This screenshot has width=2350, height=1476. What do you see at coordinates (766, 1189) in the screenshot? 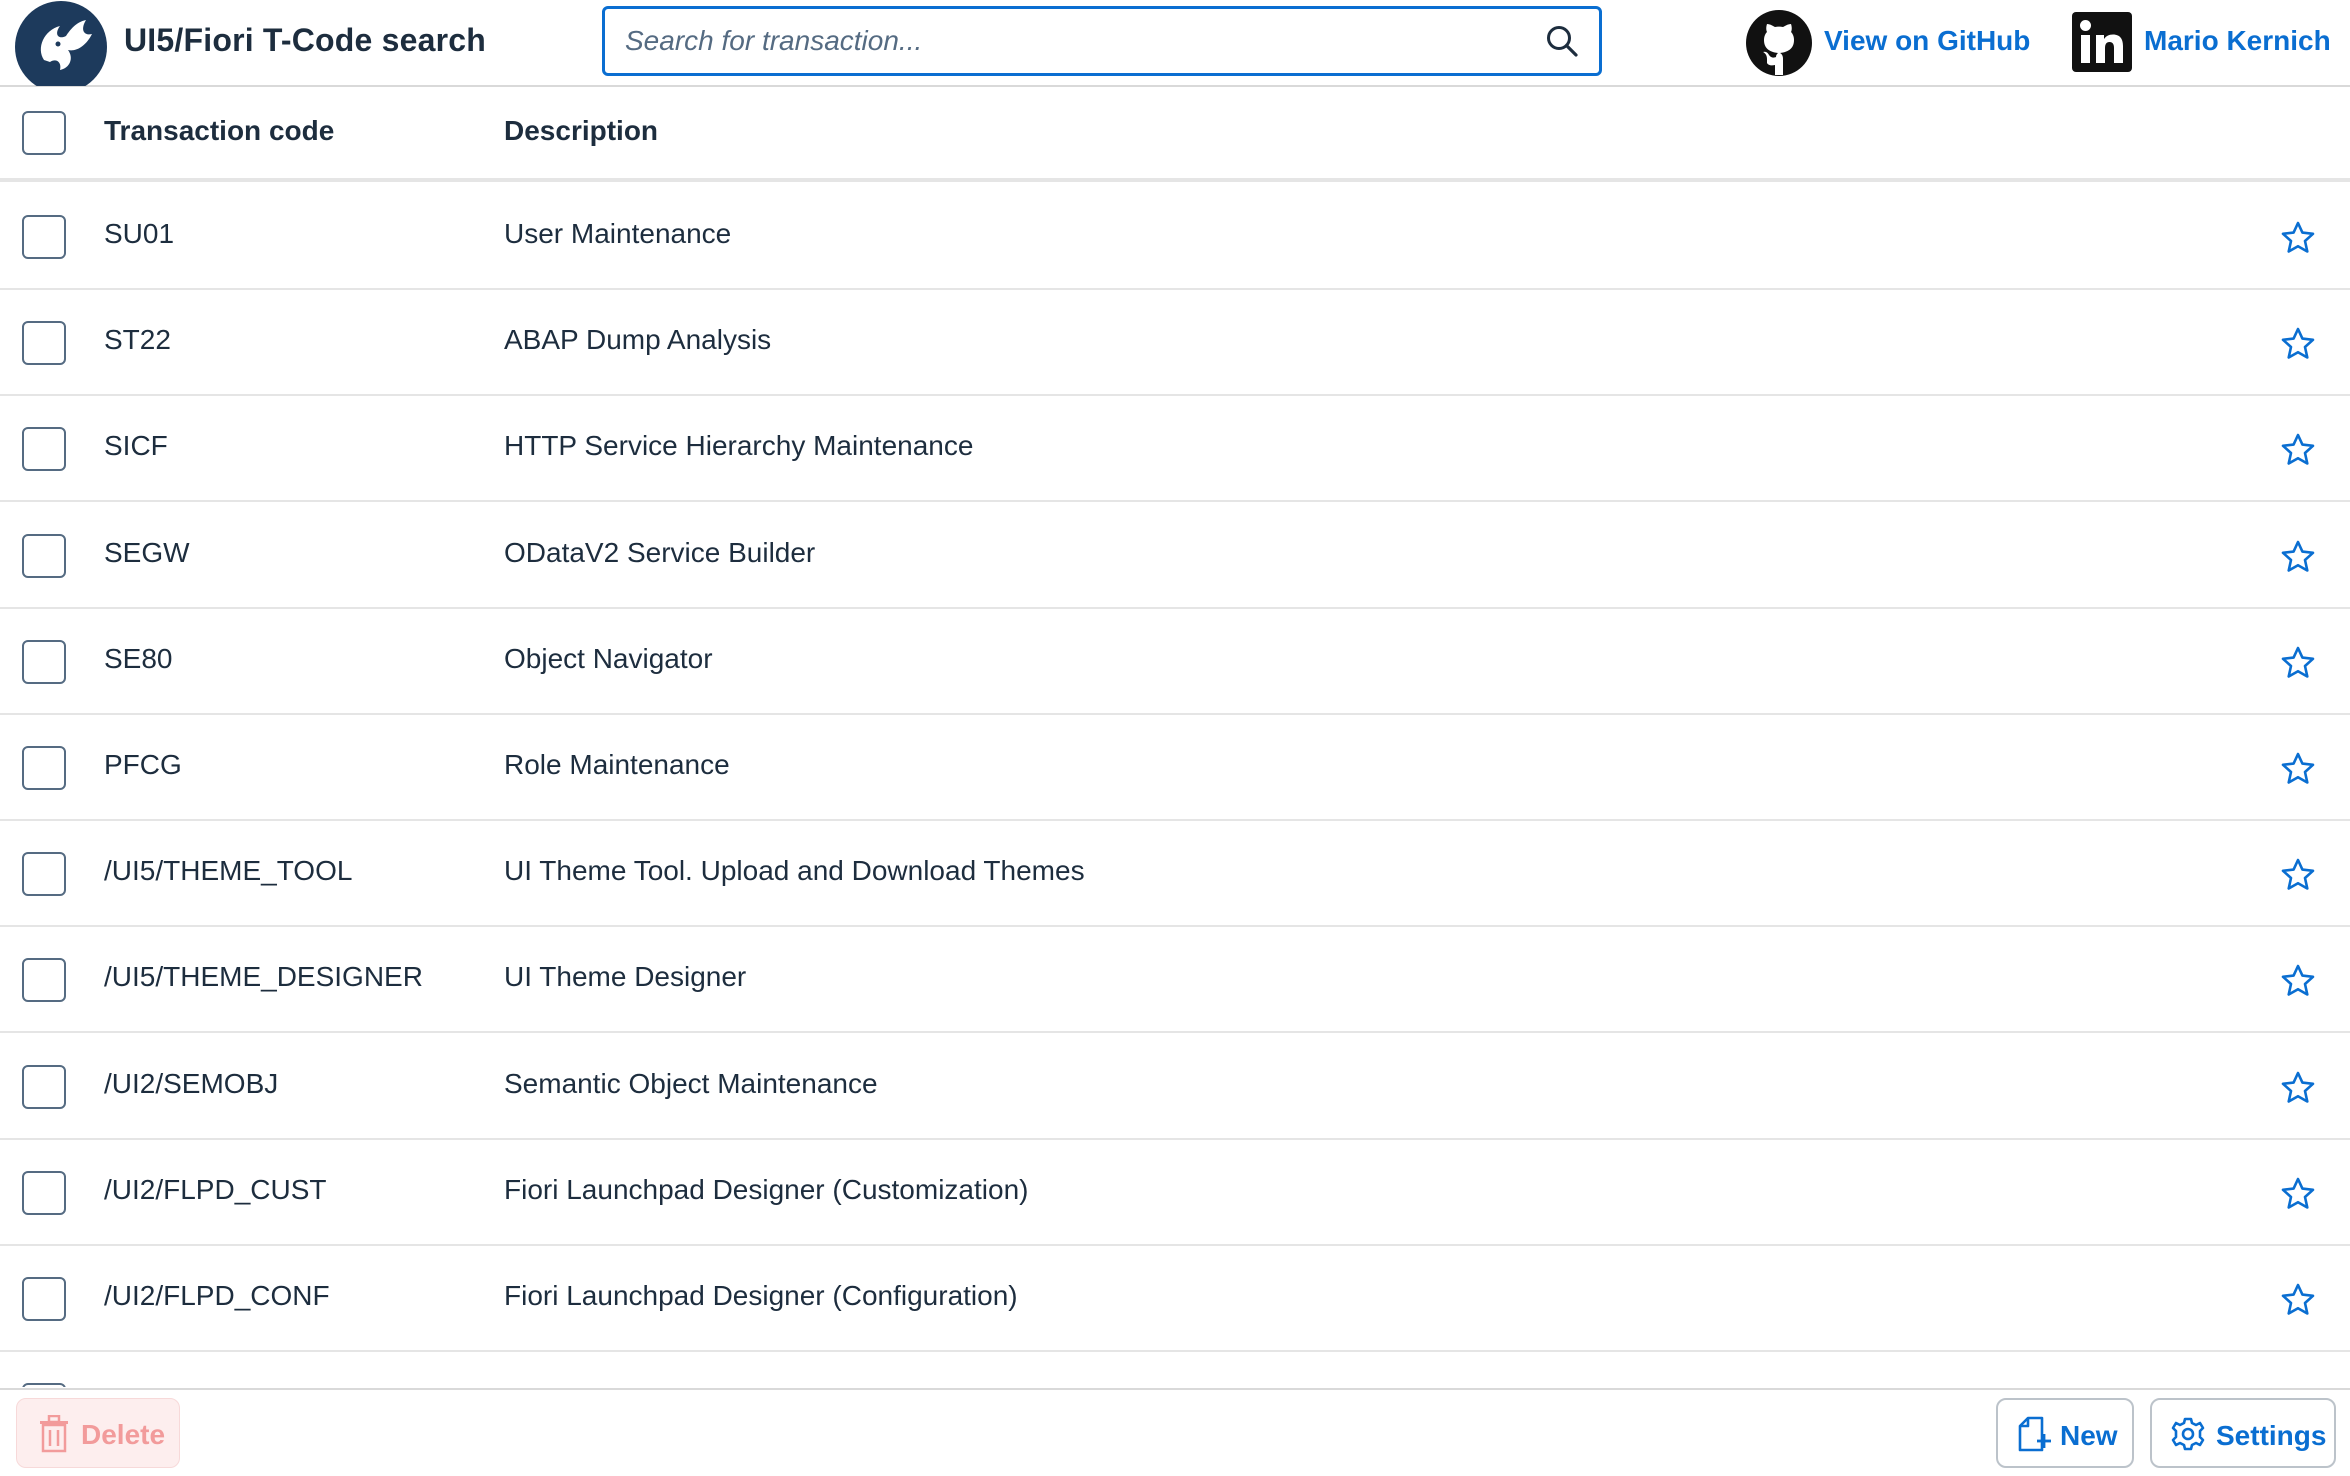
I see `description-cell: Fiori Launchpad Designer (Customization)` at bounding box center [766, 1189].